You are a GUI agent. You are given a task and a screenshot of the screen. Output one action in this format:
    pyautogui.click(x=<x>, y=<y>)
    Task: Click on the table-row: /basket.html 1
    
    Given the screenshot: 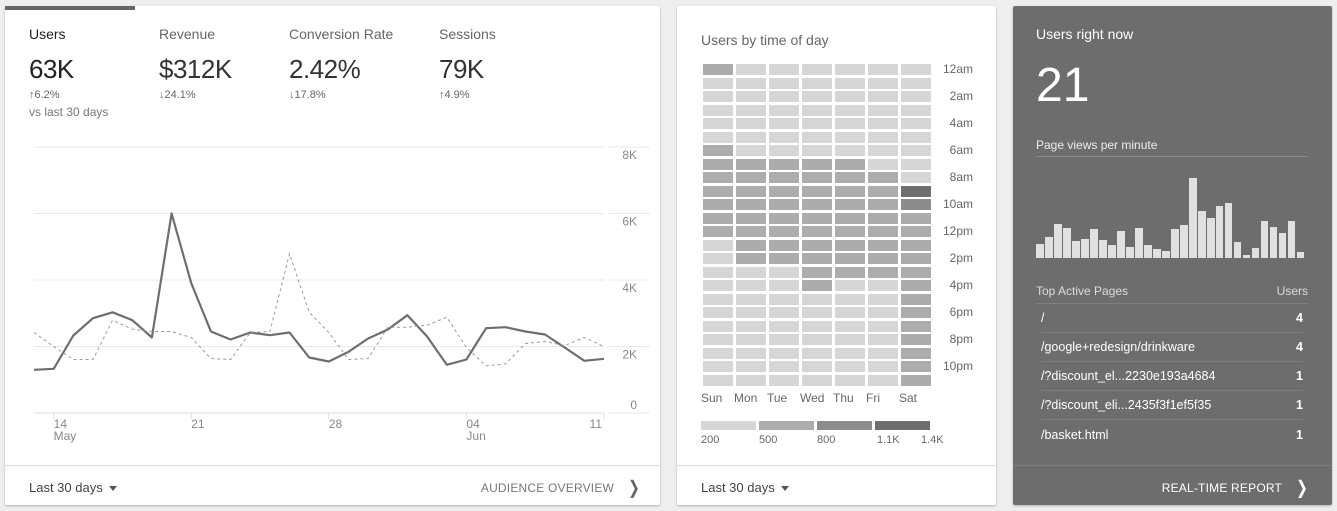 What is the action you would take?
    pyautogui.click(x=1172, y=434)
    